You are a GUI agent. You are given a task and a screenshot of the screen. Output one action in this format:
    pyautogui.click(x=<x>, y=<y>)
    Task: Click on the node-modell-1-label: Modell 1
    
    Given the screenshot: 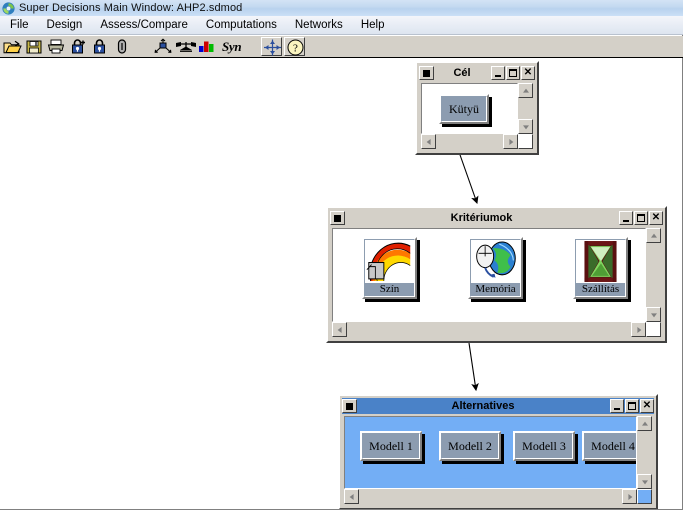 What is the action you would take?
    pyautogui.click(x=391, y=446)
    